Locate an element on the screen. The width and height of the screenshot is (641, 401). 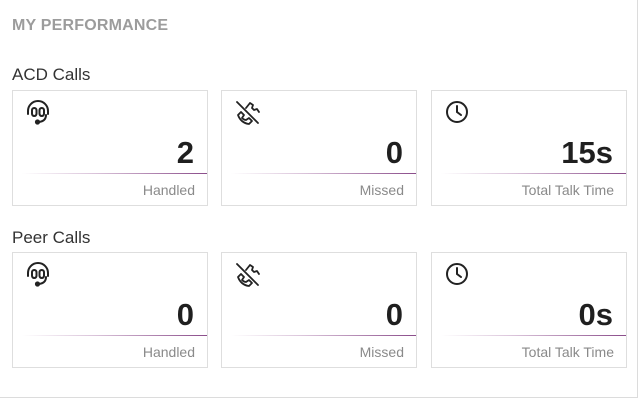
handled-value: 0 is located at coordinates (185, 314).